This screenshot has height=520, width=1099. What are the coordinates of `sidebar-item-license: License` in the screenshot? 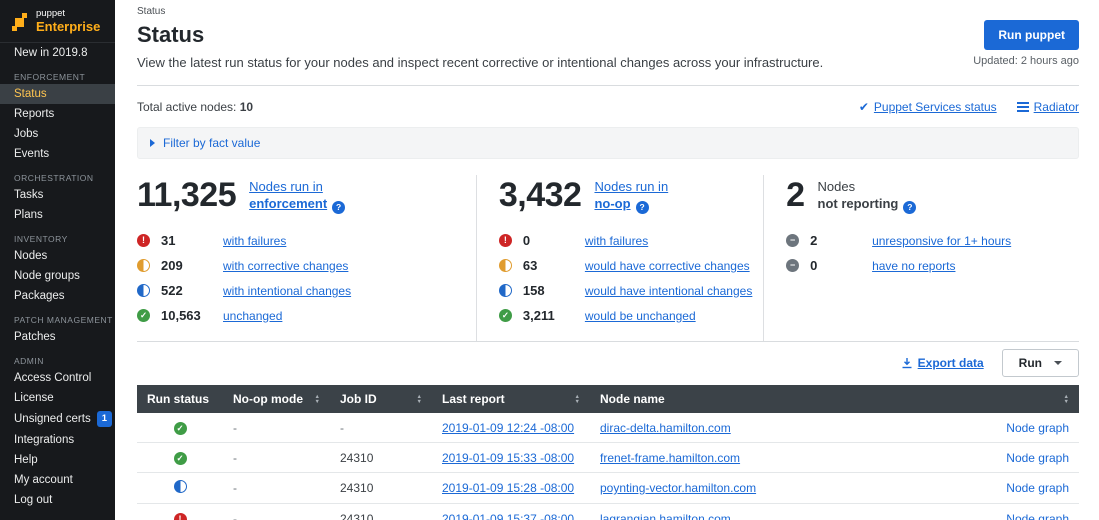 It's located at (57, 398).